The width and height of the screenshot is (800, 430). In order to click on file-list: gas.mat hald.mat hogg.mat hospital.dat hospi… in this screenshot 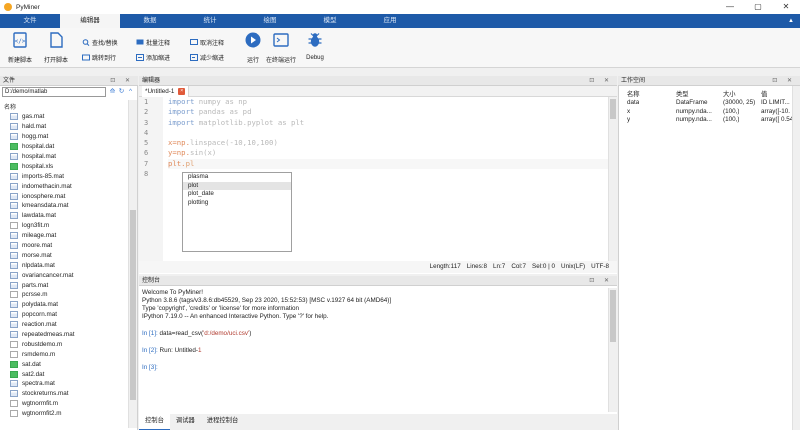, I will do `click(68, 265)`.